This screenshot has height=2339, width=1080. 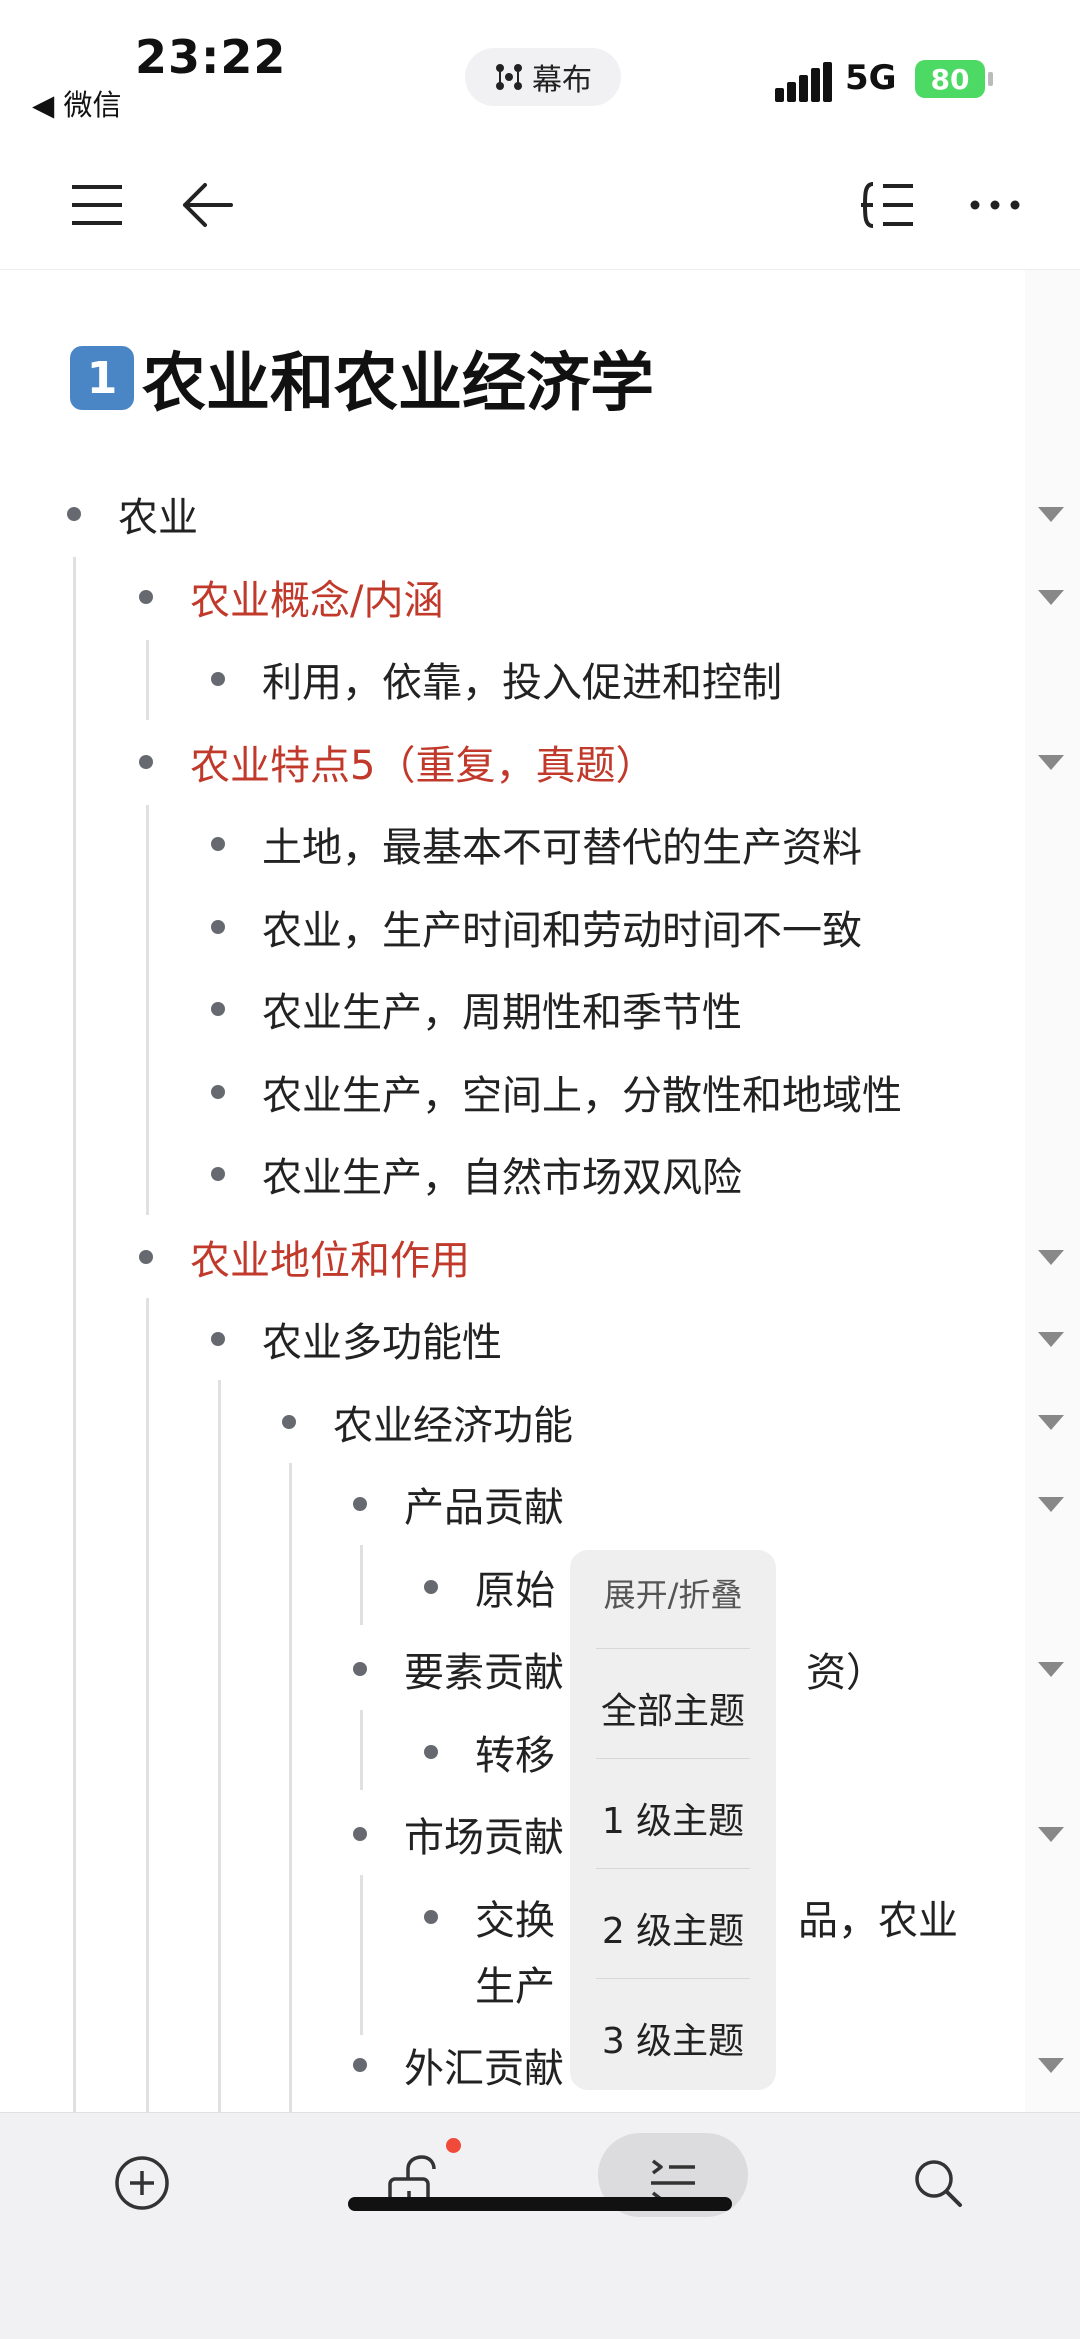 What do you see at coordinates (102, 378) in the screenshot?
I see `keycap-one-icon: 1` at bounding box center [102, 378].